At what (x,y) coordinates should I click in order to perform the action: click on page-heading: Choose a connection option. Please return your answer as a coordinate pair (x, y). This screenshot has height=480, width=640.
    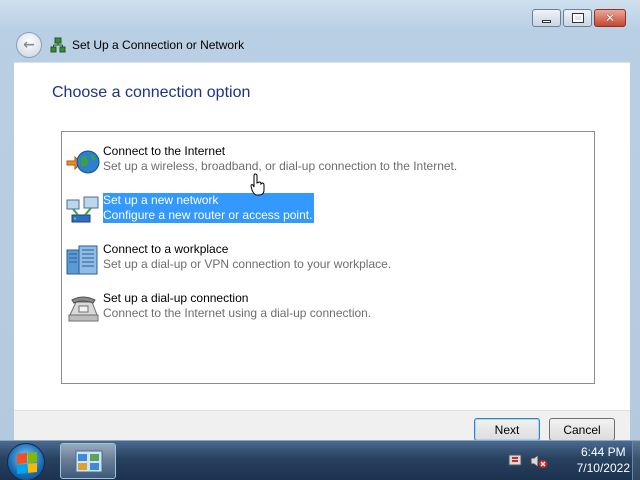
    Looking at the image, I should click on (151, 92).